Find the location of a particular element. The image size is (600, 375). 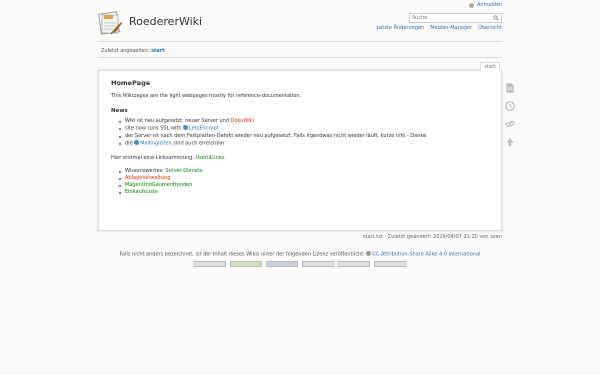

ablageverwaltung-link: AblageVerwaltung is located at coordinates (147, 178).